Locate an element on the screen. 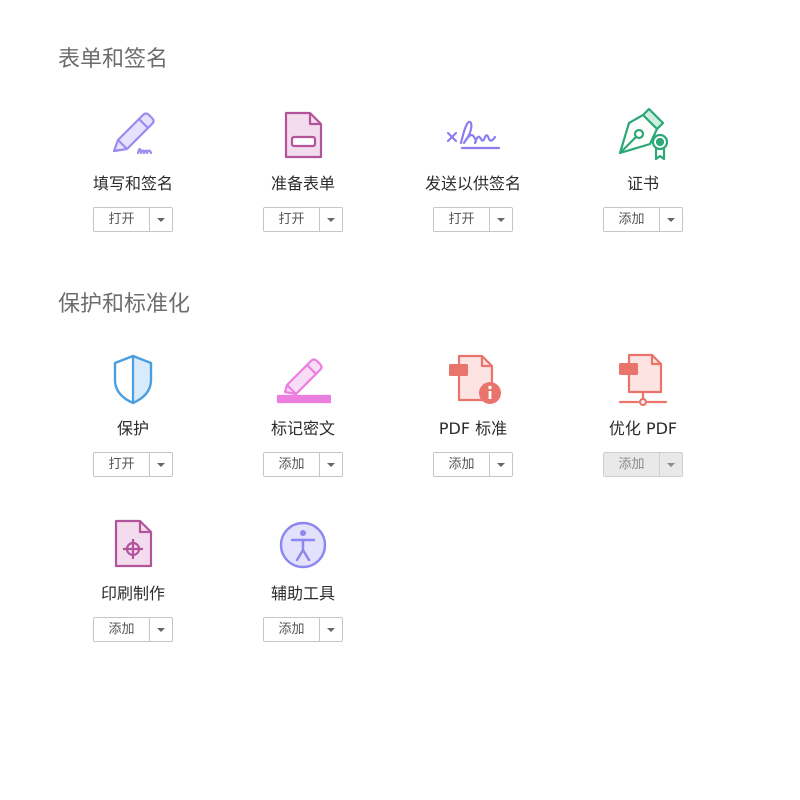 This screenshot has width=800, height=800. tool-label: 印刷制作 is located at coordinates (132, 593).